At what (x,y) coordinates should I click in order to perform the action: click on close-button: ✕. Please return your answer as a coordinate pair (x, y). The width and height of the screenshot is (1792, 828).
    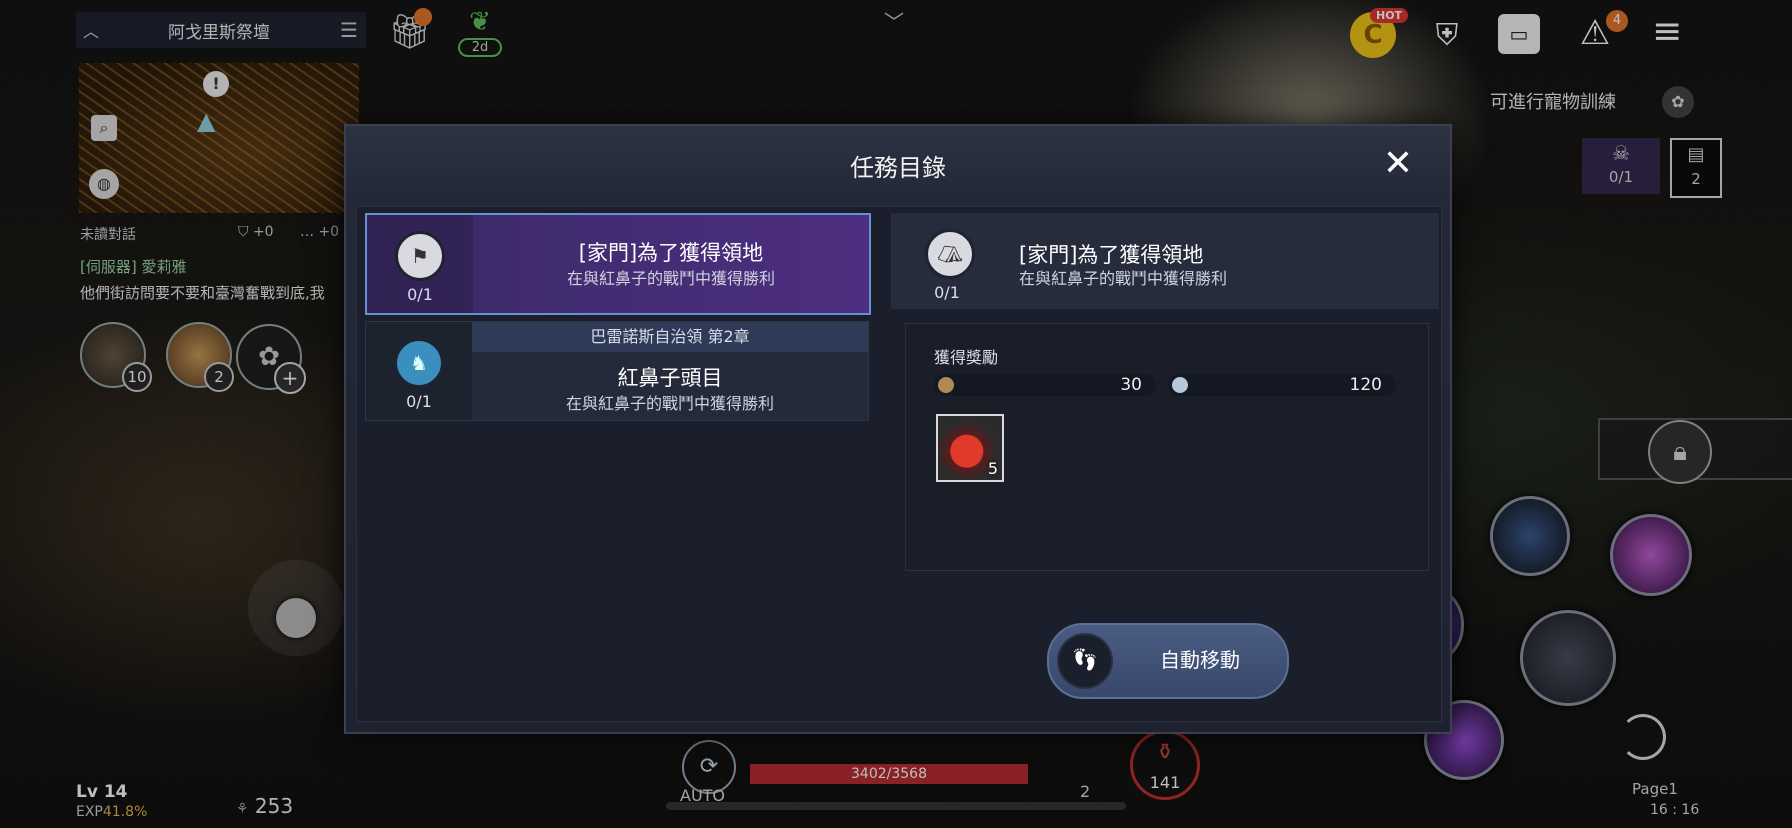
    Looking at the image, I should click on (1398, 164).